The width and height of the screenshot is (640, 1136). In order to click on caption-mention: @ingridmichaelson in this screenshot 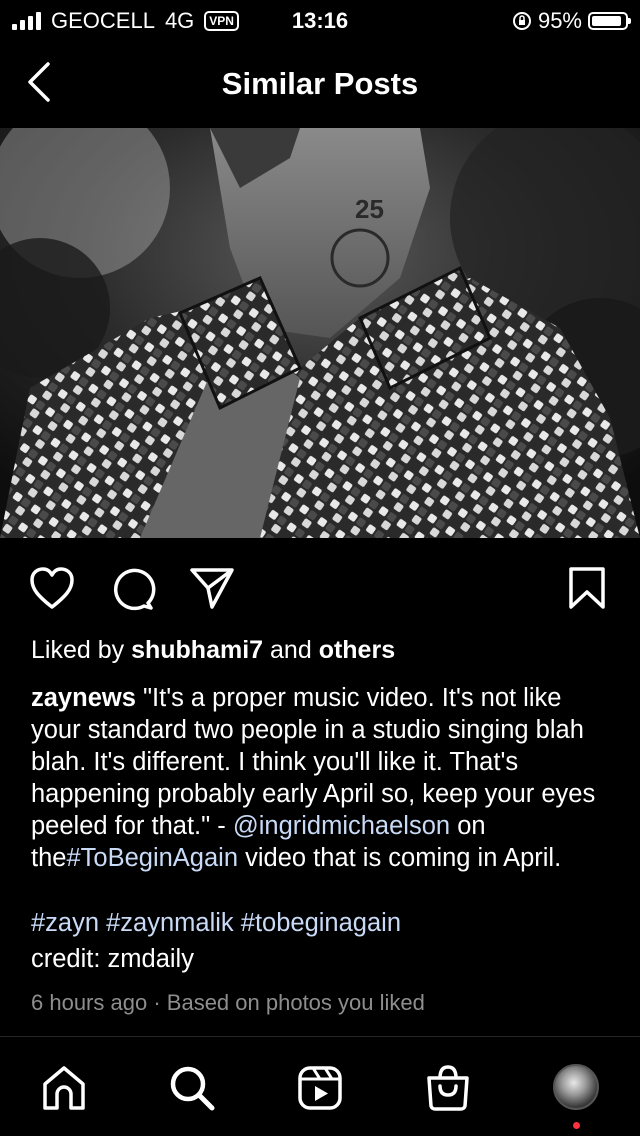, I will do `click(341, 826)`.